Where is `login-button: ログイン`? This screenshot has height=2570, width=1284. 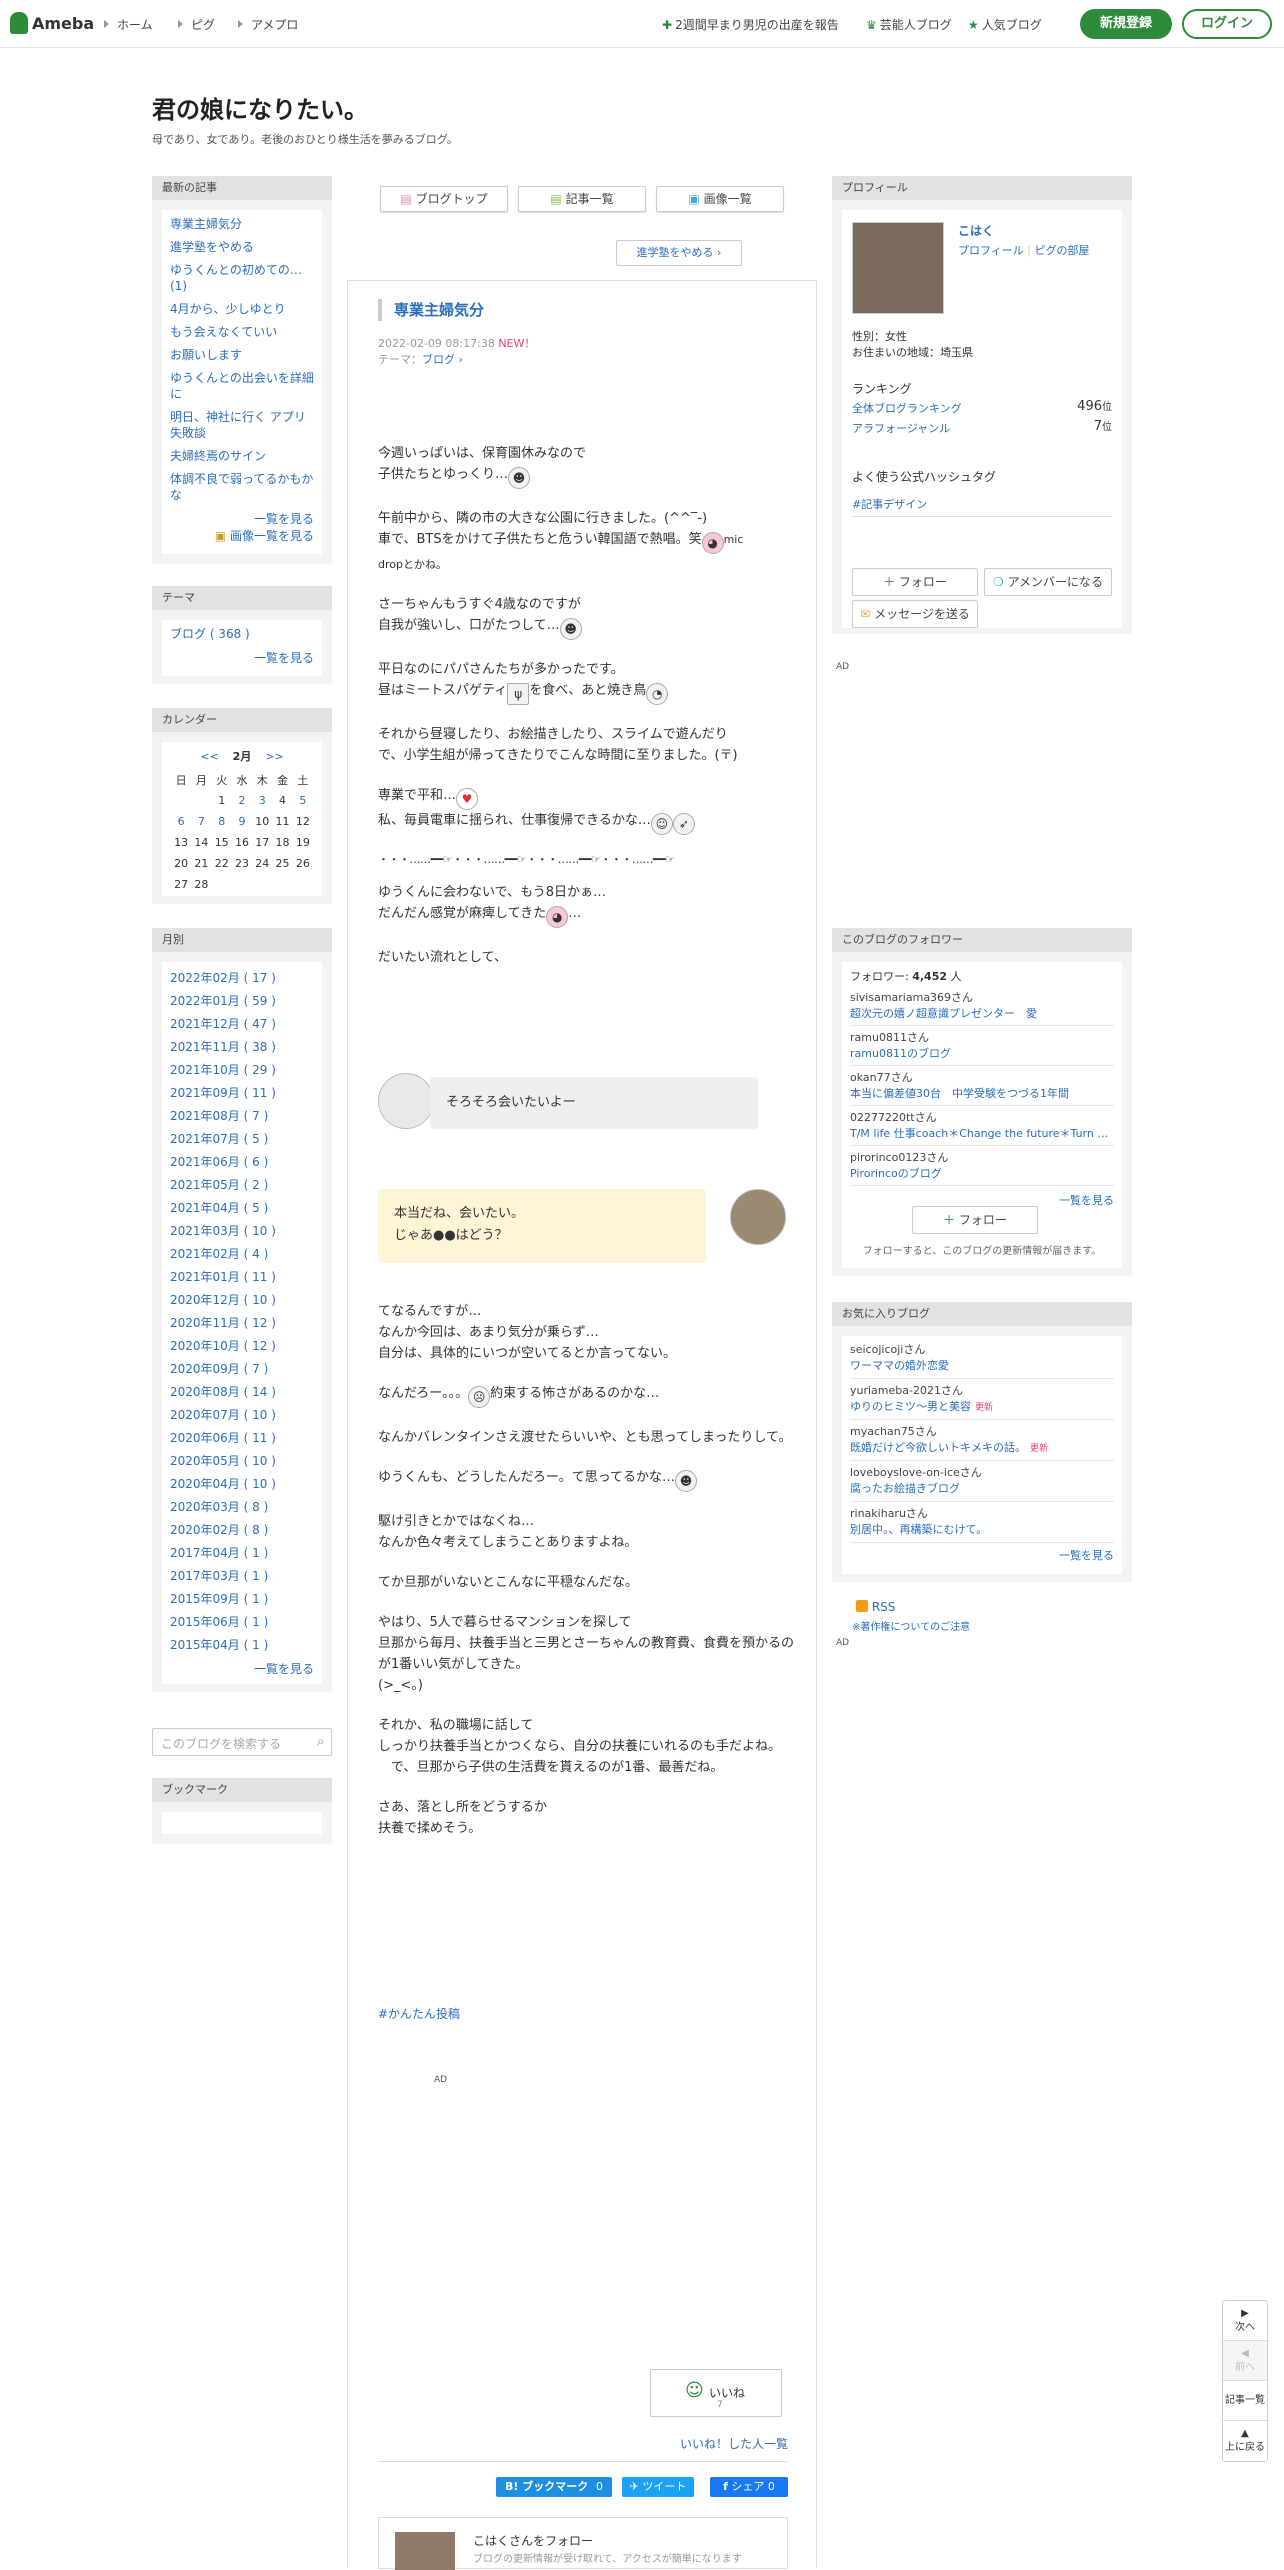 login-button: ログイン is located at coordinates (1227, 24).